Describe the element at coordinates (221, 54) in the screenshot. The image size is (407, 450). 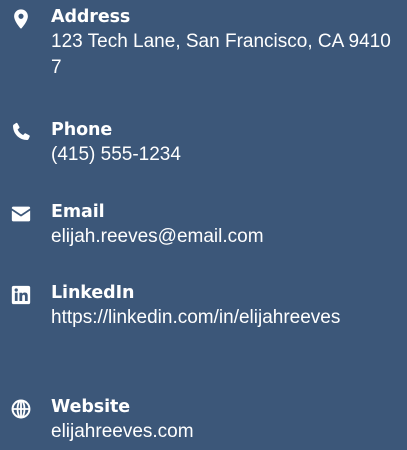
I see `address-value: 123 Tech Lane, San Francisco, CA 94107` at that location.